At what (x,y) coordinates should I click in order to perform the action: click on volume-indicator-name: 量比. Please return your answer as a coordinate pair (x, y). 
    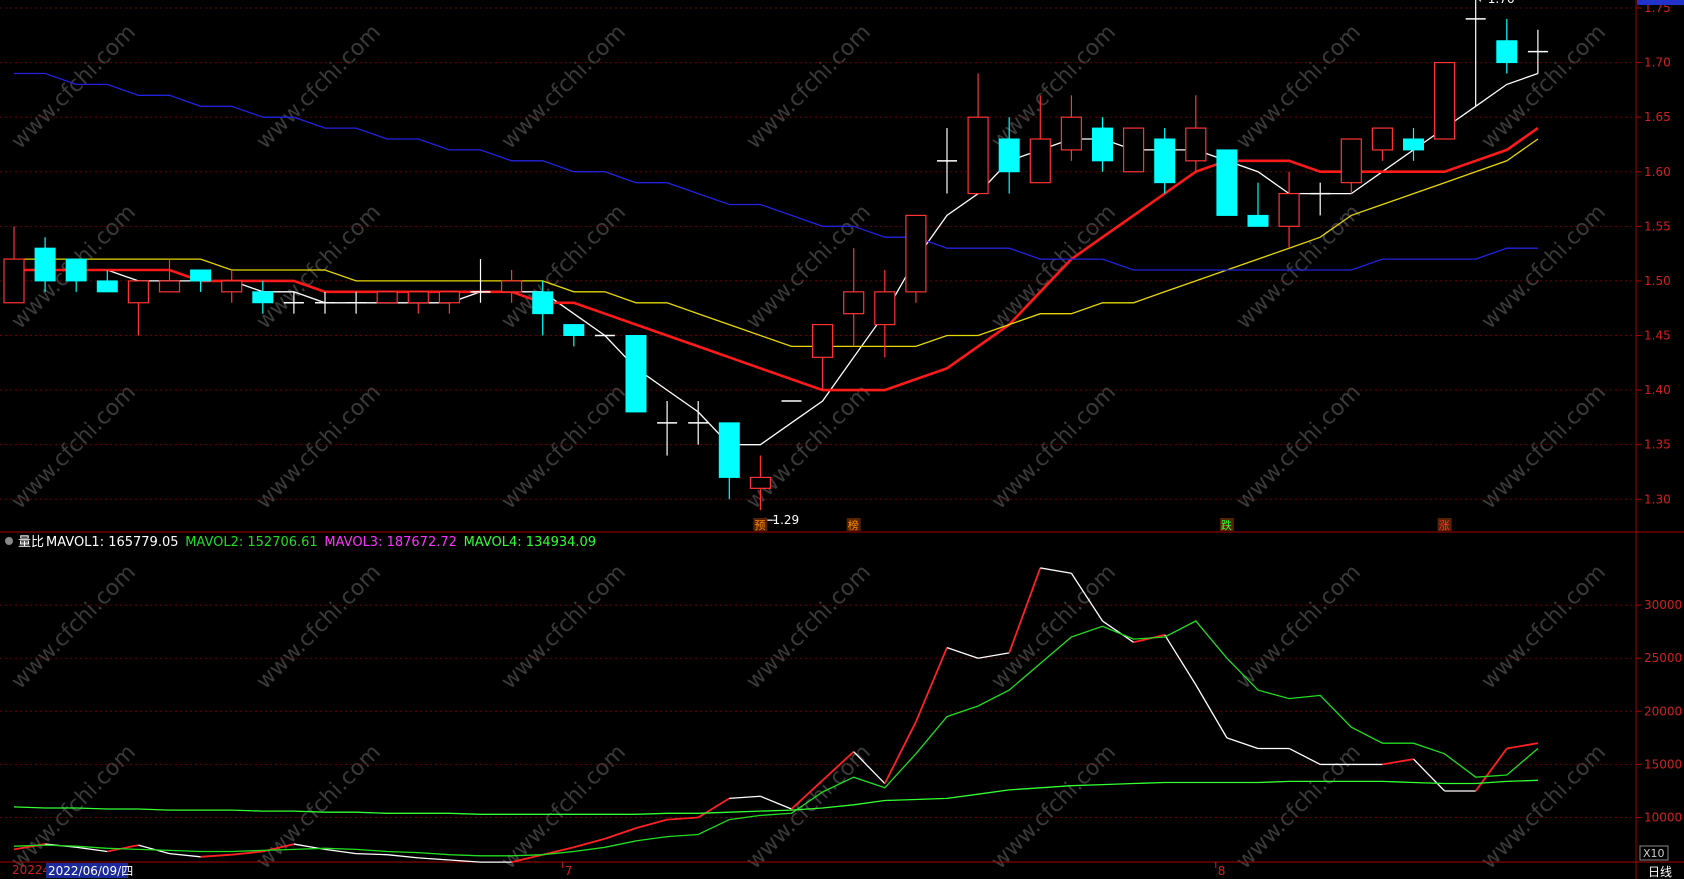
    Looking at the image, I should click on (31, 542).